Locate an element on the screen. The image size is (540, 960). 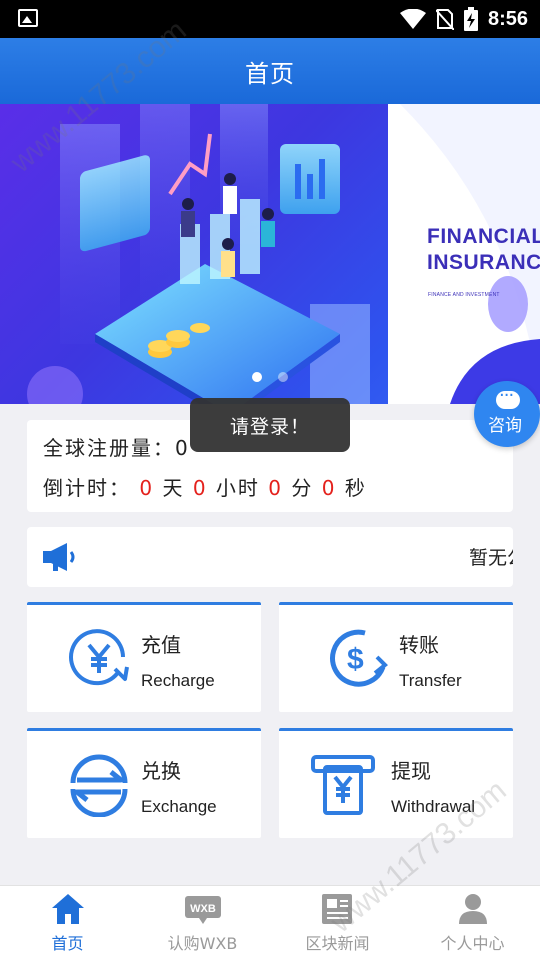
dollar-transfer-icon: $ is located at coordinates (359, 658).